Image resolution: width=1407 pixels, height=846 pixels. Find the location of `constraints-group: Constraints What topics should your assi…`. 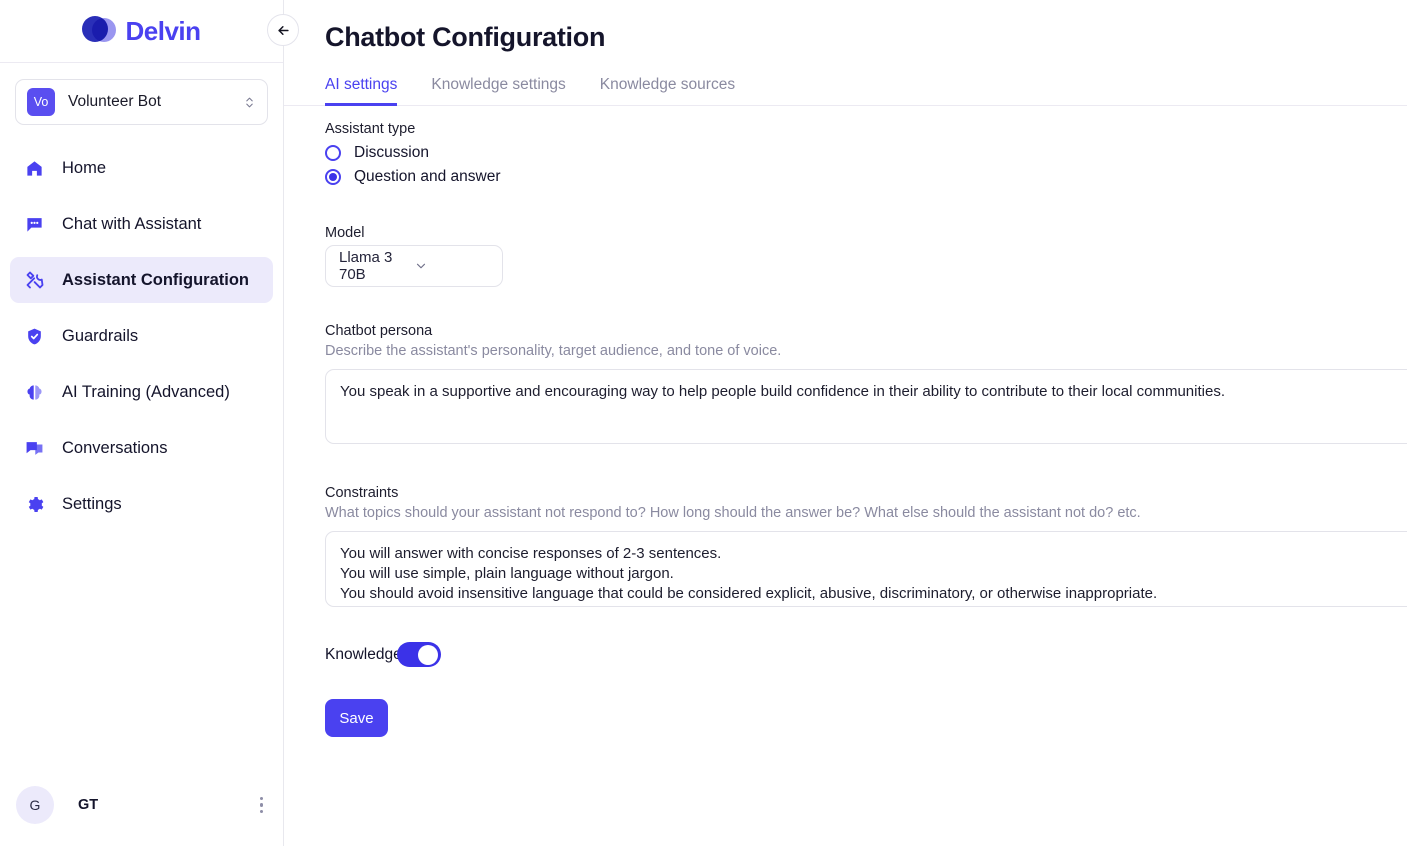

constraints-group: Constraints What topics should your assi… is located at coordinates (866, 548).